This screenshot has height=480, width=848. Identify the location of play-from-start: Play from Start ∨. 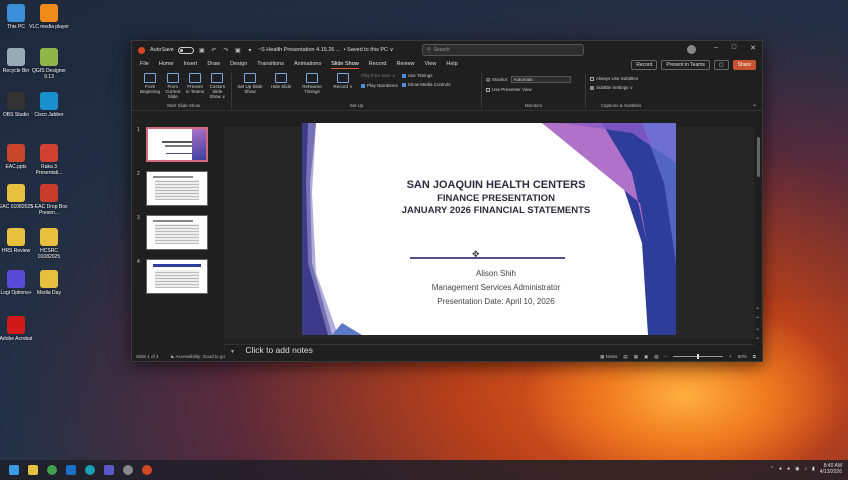
(379, 76).